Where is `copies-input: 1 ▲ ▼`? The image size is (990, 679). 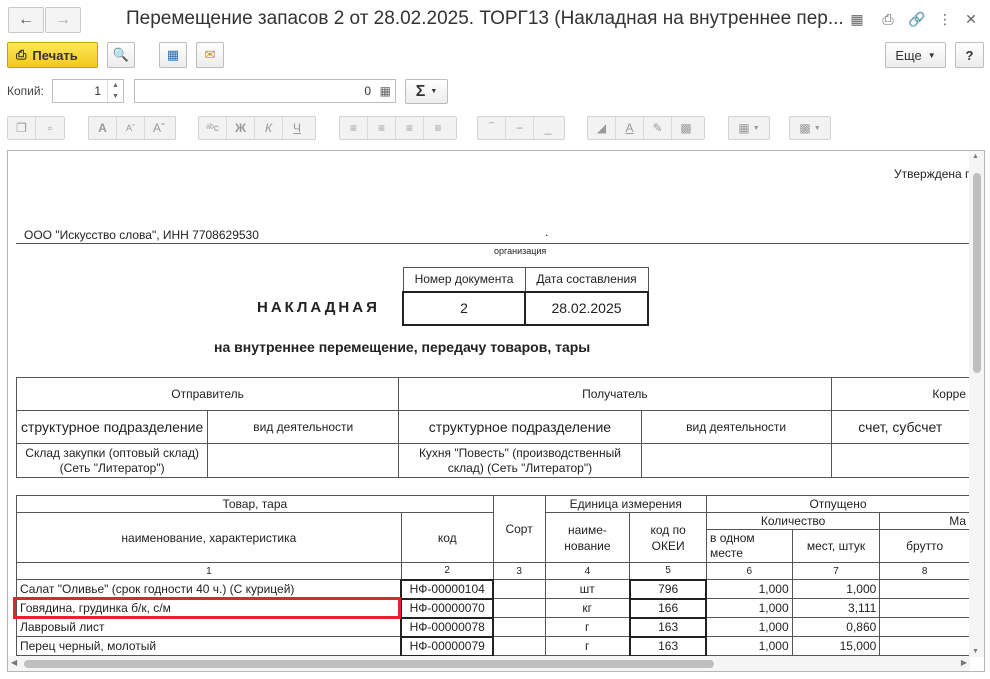 copies-input: 1 ▲ ▼ is located at coordinates (88, 91).